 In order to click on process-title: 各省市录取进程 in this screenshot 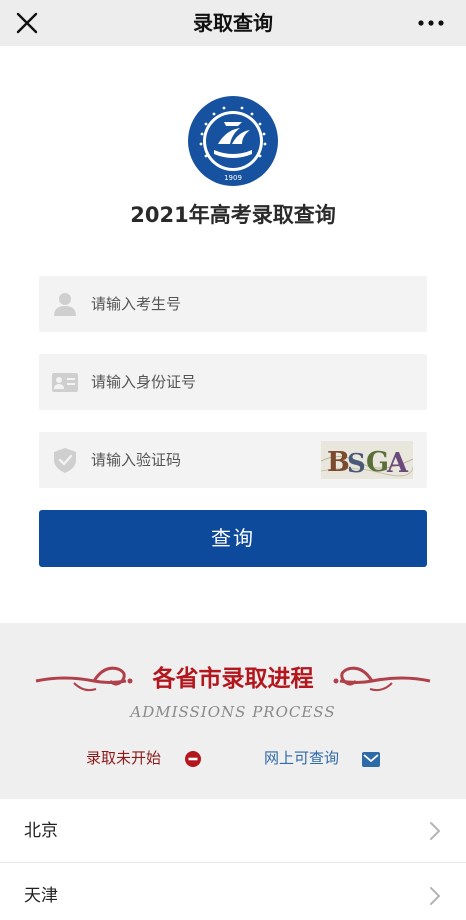, I will do `click(233, 679)`.